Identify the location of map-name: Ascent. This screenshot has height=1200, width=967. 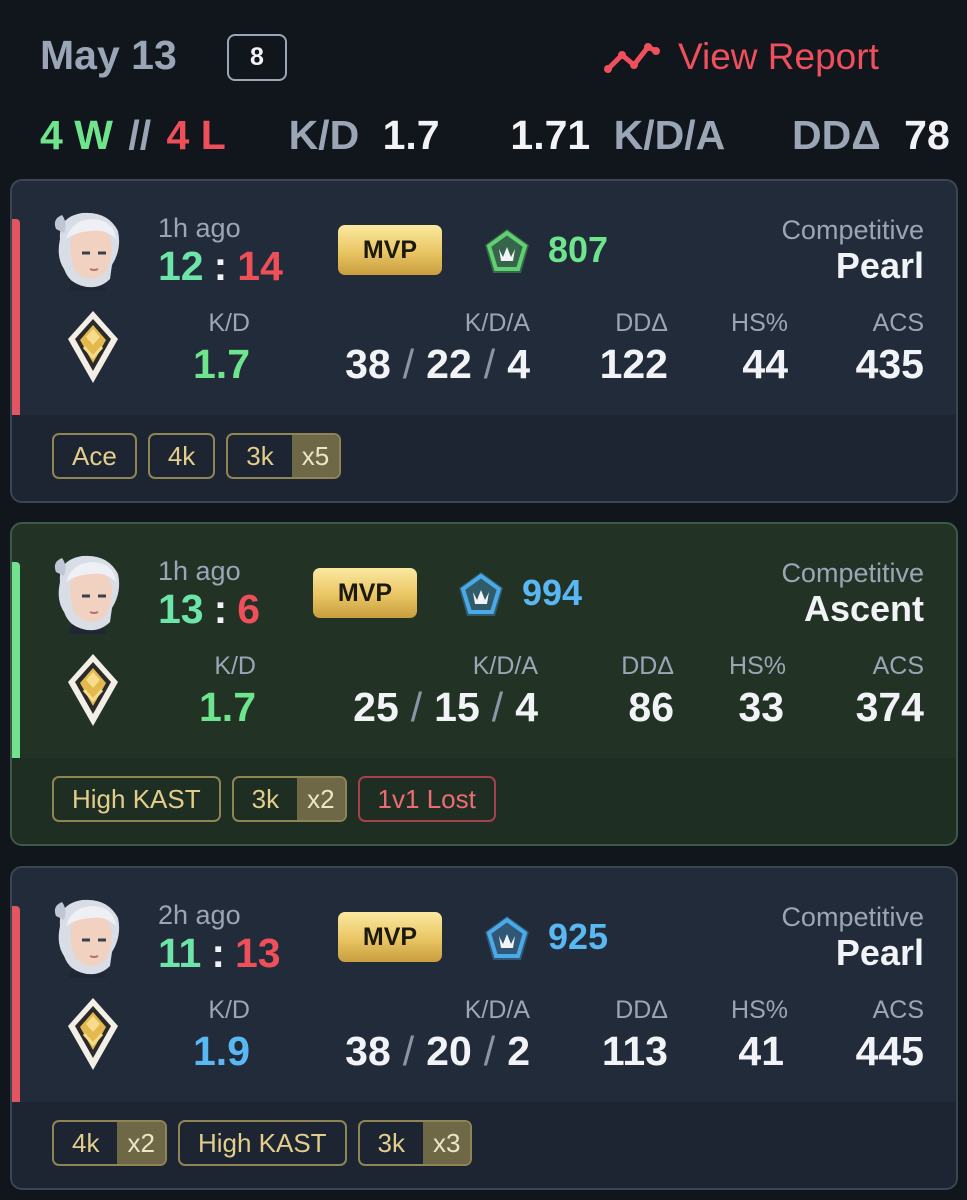
(863, 608).